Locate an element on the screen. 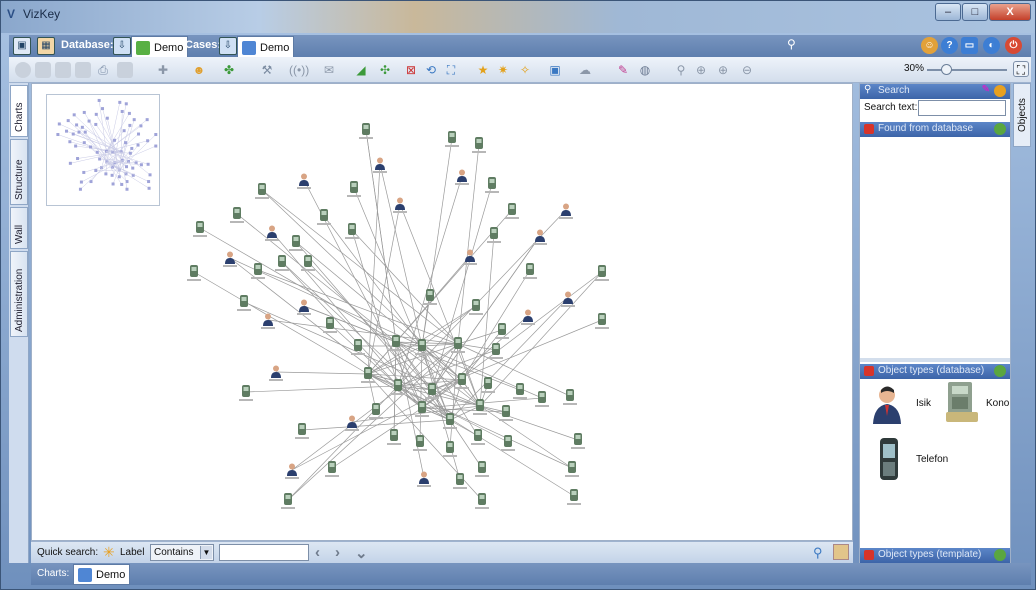  tab-structure: Structure is located at coordinates (19, 172).